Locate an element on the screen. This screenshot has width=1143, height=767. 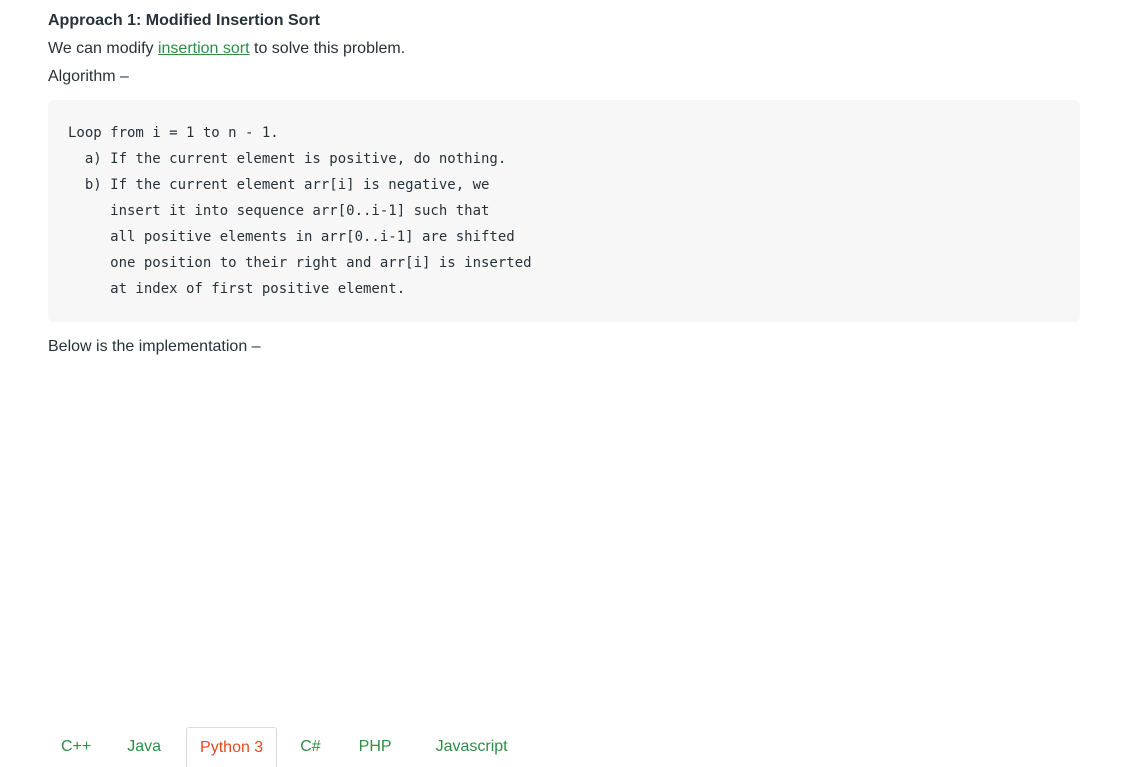
algorithm-label: Algorithm – is located at coordinates (88, 76).